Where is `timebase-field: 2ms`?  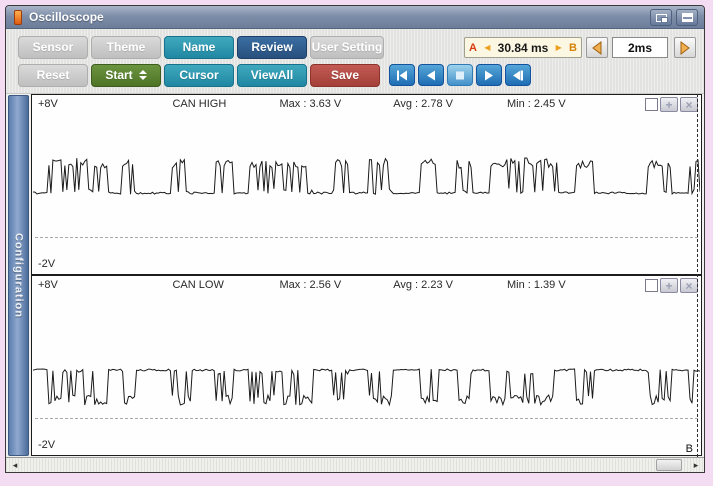
timebase-field: 2ms is located at coordinates (640, 47).